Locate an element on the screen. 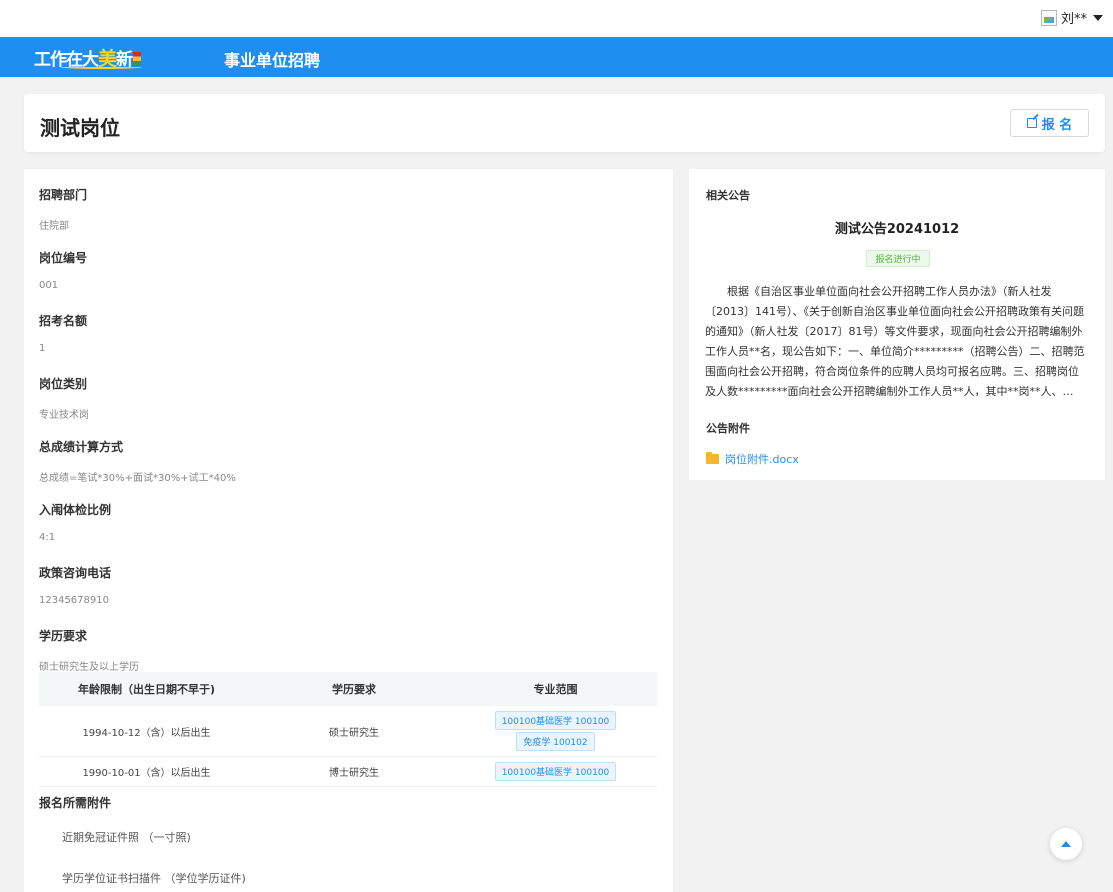 This screenshot has width=1113, height=892. top-bar: 刘** is located at coordinates (556, 18).